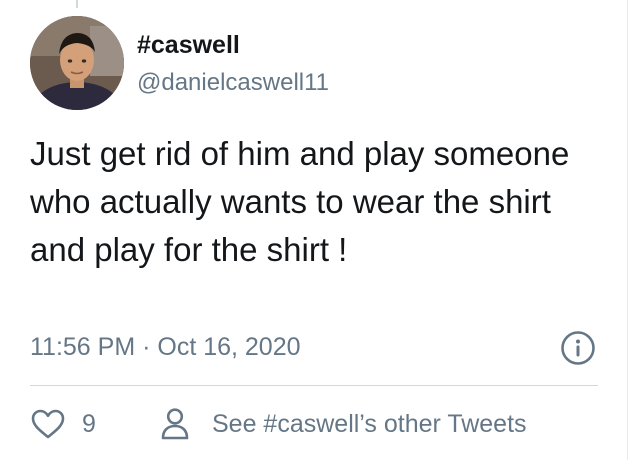  Describe the element at coordinates (578, 348) in the screenshot. I see `info-icon` at that location.